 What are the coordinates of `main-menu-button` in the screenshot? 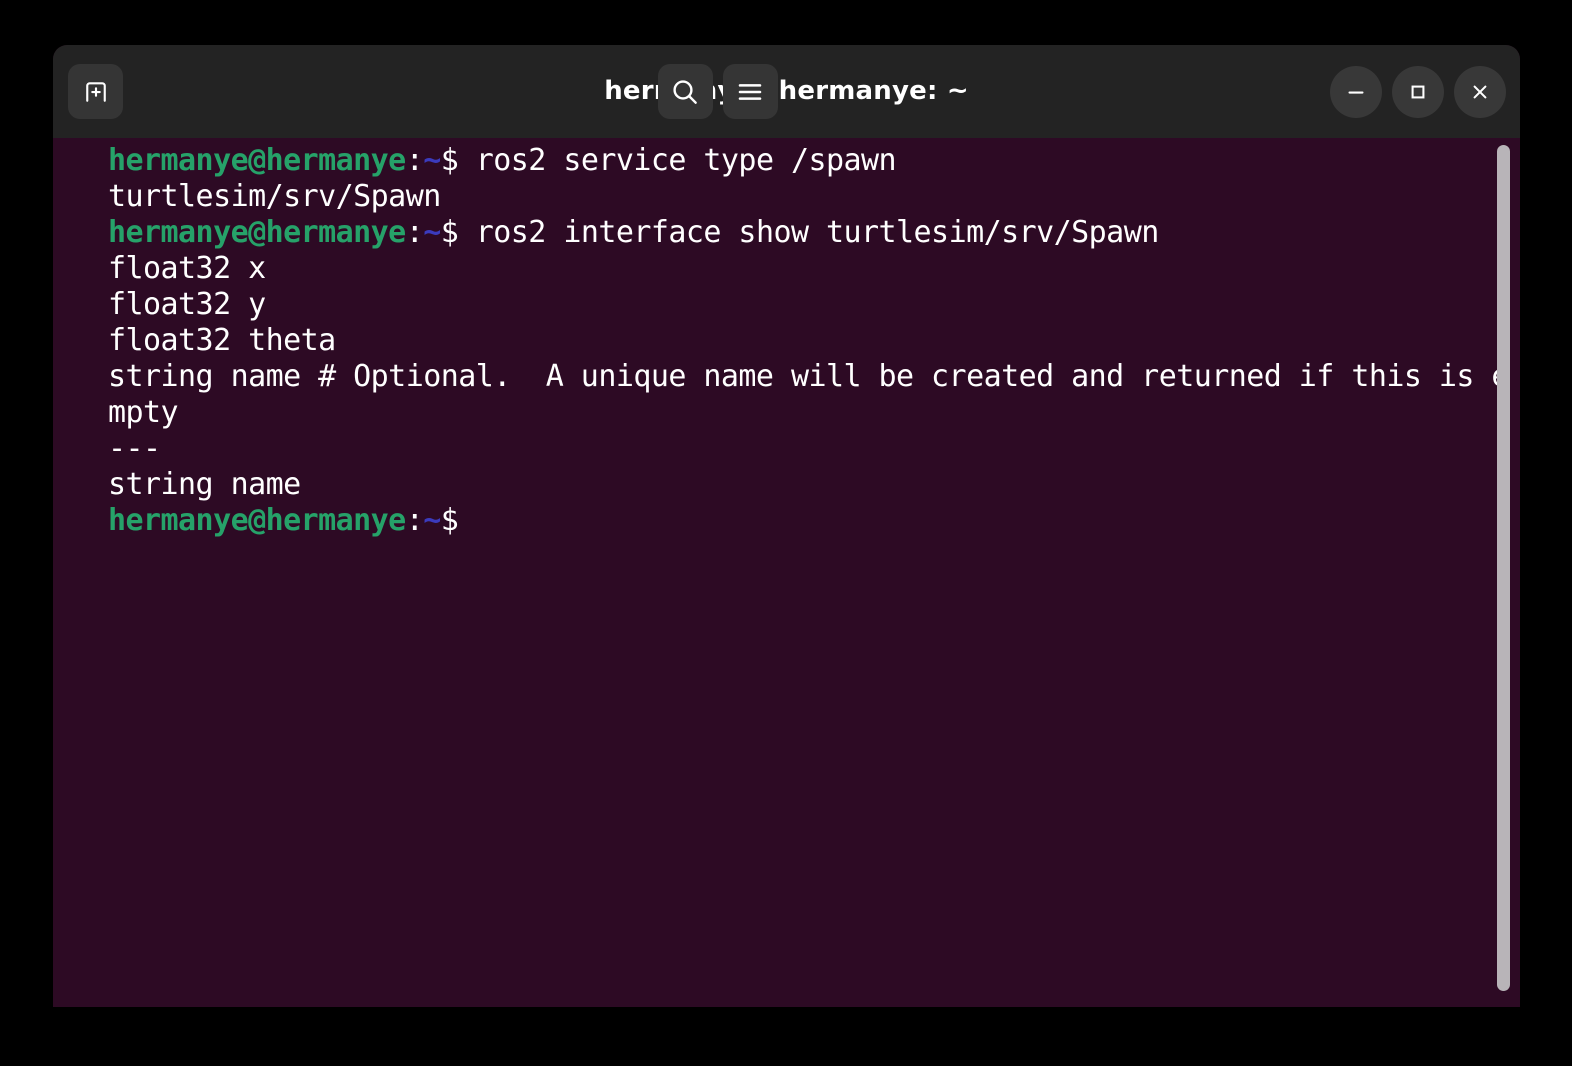 It's located at (750, 91).